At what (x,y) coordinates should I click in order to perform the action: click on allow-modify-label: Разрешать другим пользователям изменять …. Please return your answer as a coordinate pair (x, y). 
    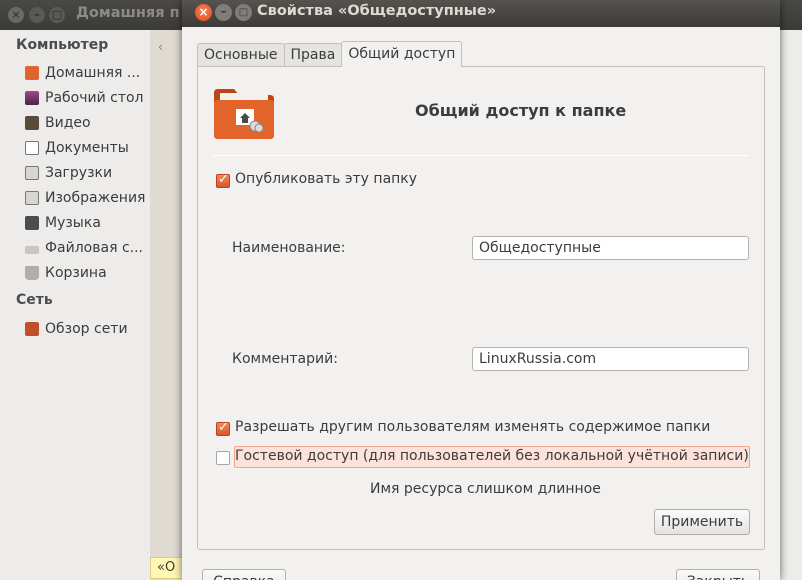
    Looking at the image, I should click on (473, 427).